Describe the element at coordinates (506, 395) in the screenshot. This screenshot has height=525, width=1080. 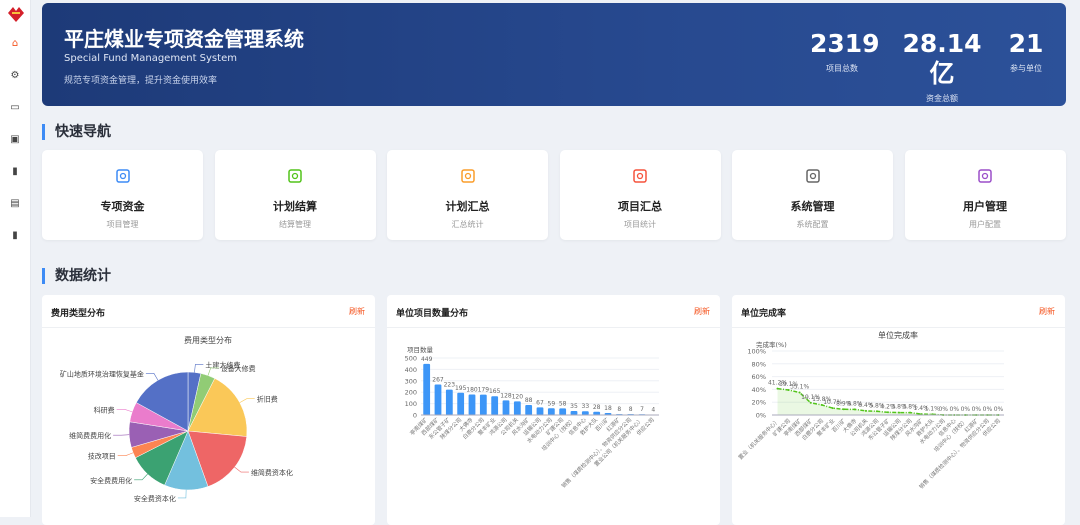
I see `bar-value-label: 128` at that location.